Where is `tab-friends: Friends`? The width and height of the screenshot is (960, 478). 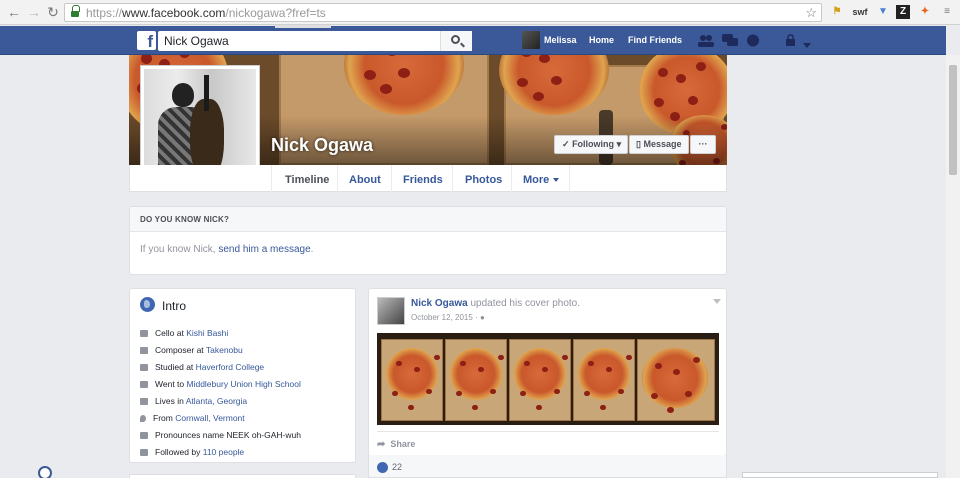
tab-friends: Friends is located at coordinates (423, 180).